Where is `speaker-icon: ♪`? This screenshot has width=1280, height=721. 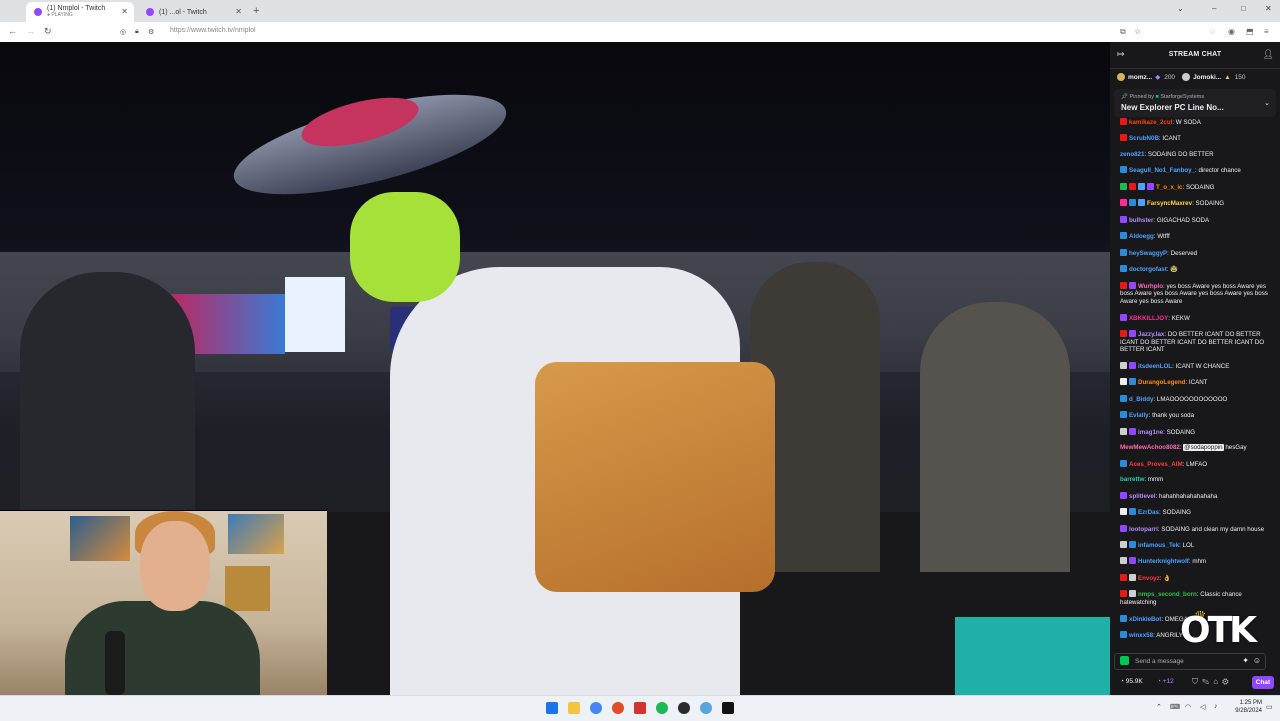 speaker-icon: ♪ is located at coordinates (1216, 706).